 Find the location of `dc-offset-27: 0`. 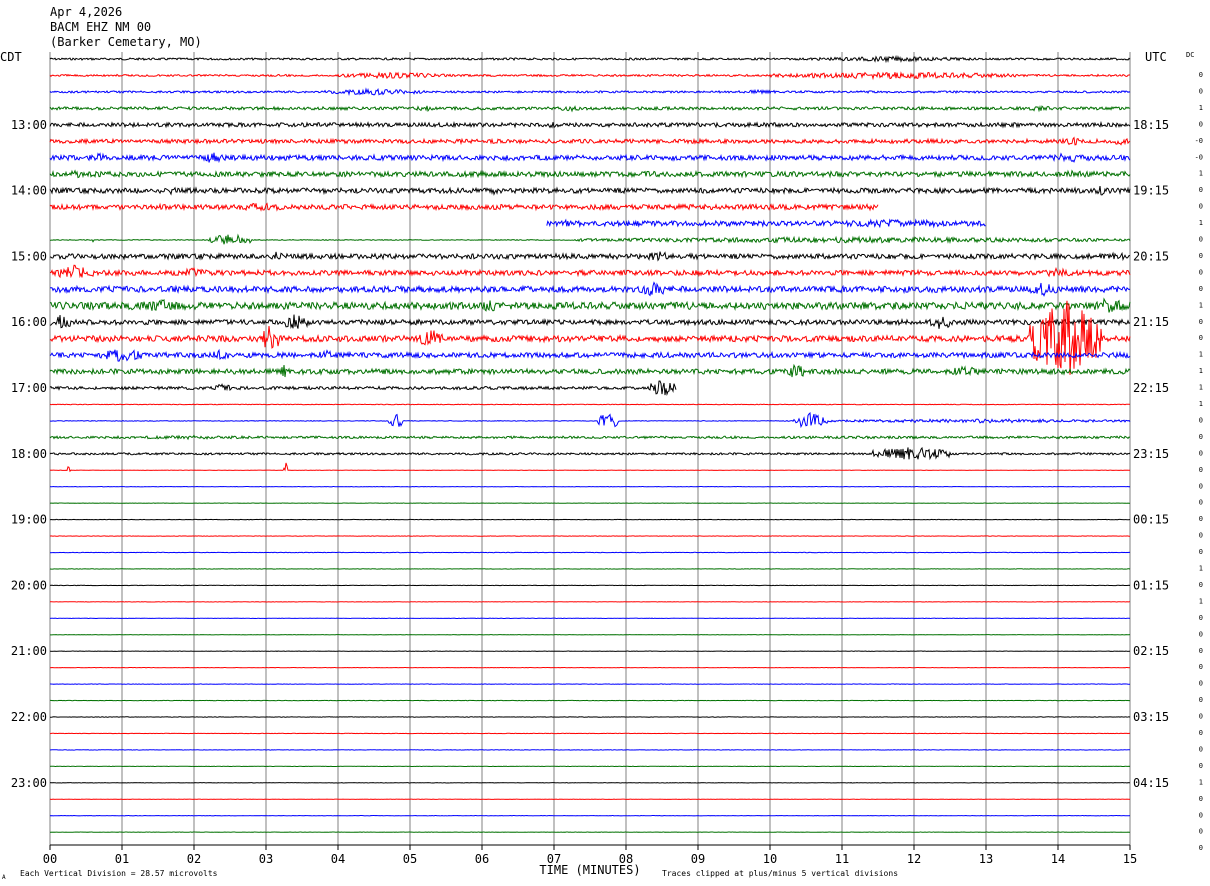

dc-offset-27: 0 is located at coordinates (1201, 519).